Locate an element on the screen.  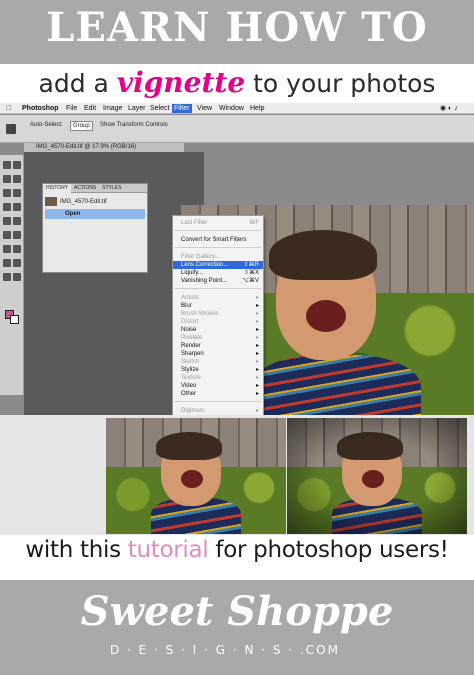
filter-menu-item-label: Stylize is located at coordinates (190, 370).